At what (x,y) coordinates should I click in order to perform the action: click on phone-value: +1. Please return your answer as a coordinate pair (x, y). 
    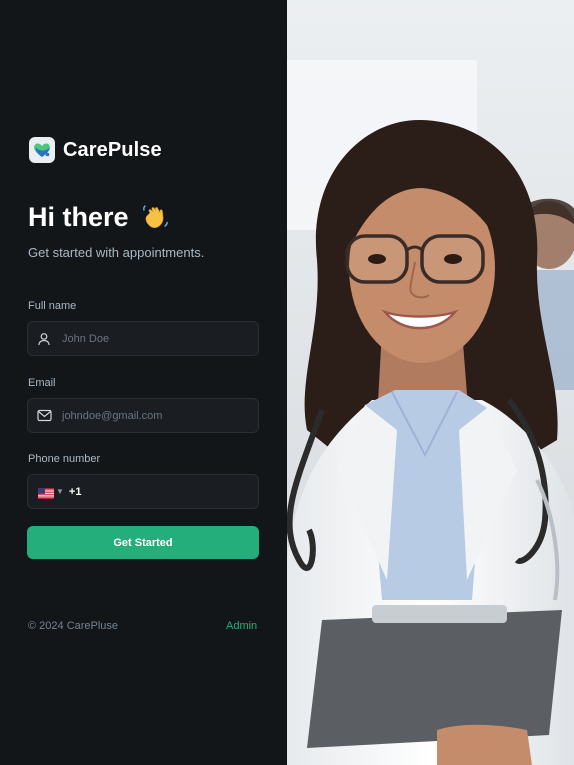
    Looking at the image, I should click on (75, 492).